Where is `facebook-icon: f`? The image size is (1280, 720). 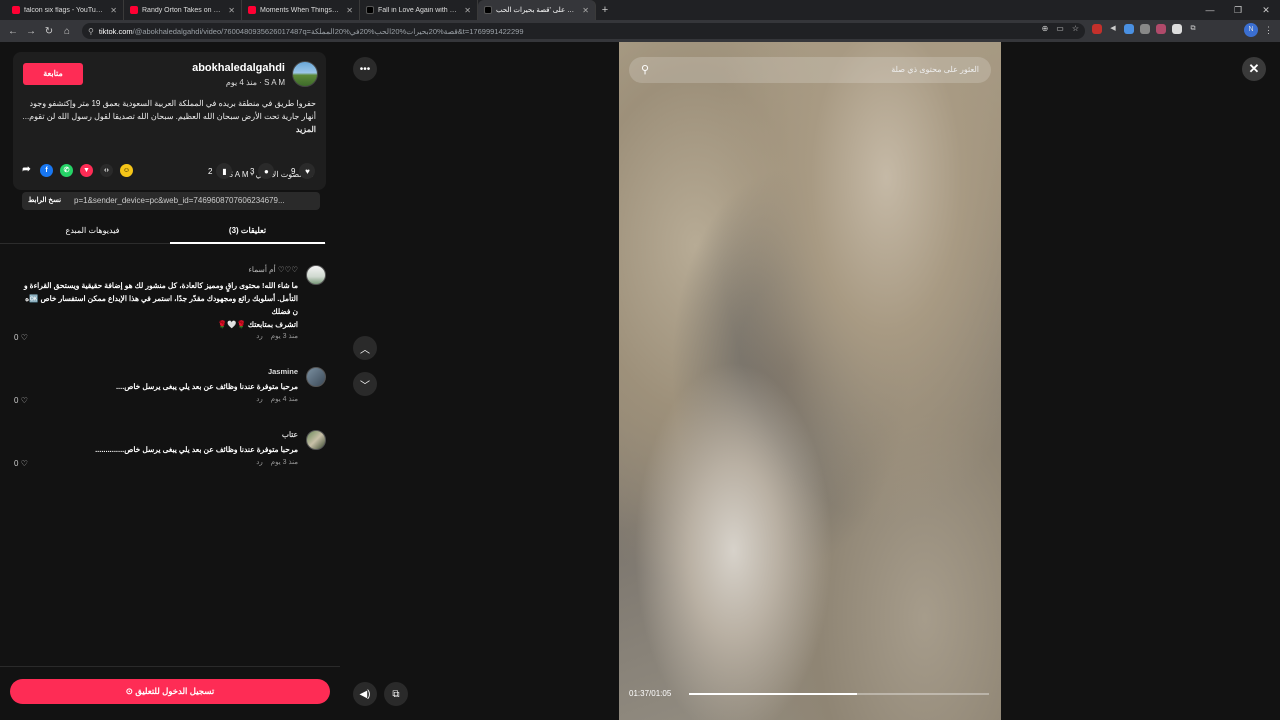
facebook-icon: f is located at coordinates (46, 170).